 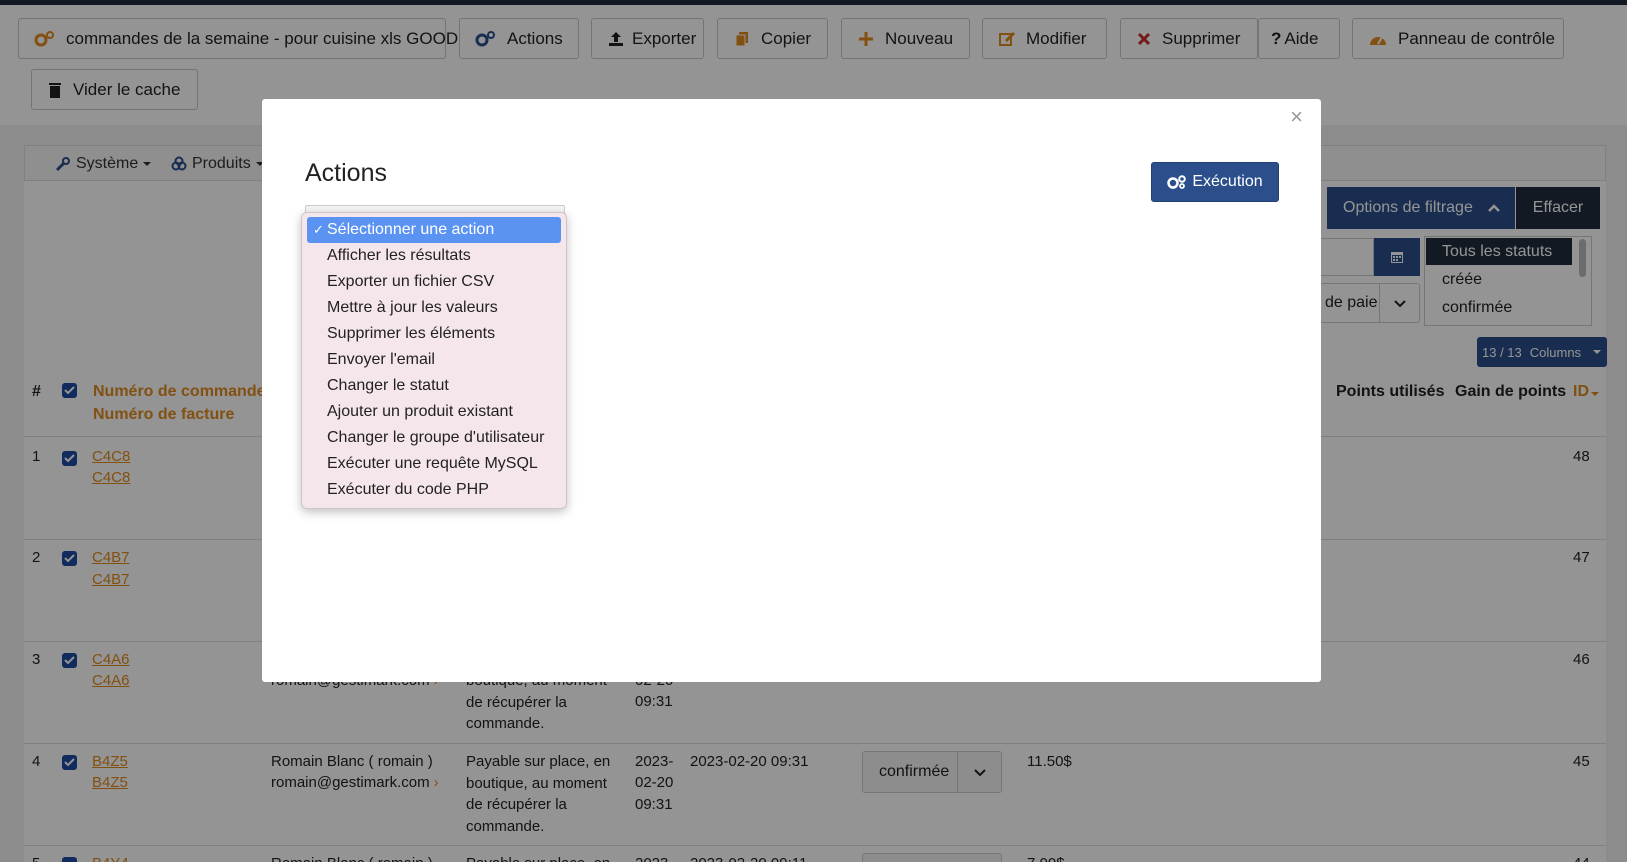 I want to click on action-option-show-results: Afficher les résultats, so click(x=434, y=256).